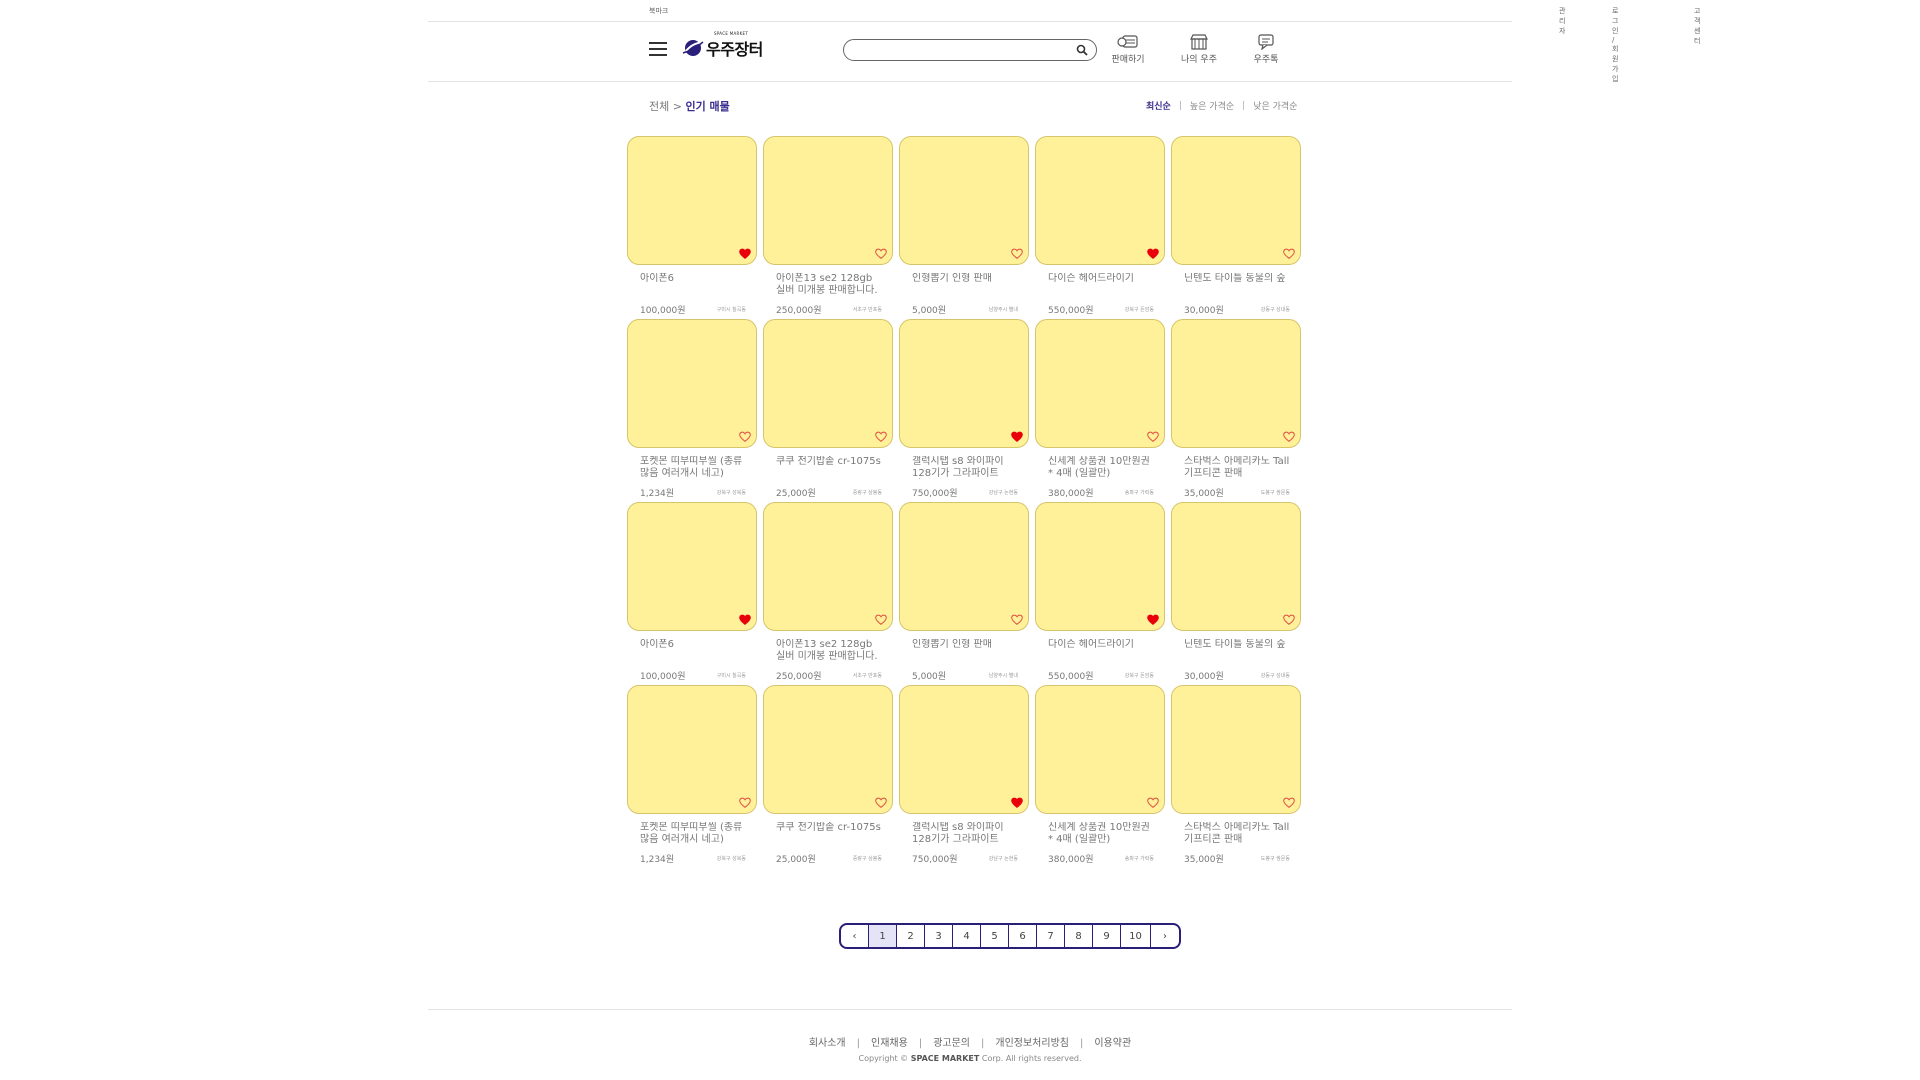  Describe the element at coordinates (951, 1043) in the screenshot. I see `footer-link: 광고문의` at that location.